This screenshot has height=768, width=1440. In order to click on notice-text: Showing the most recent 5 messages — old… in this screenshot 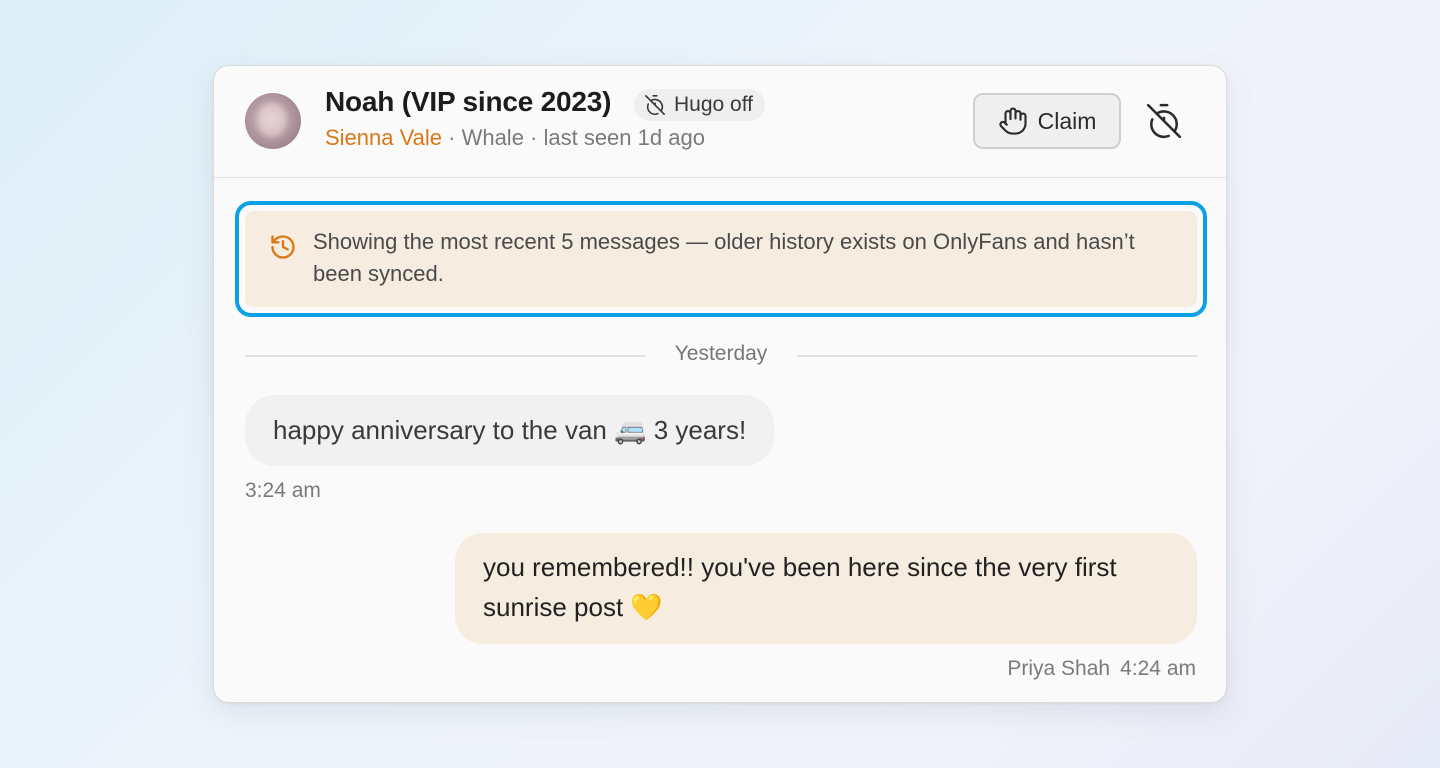, I will do `click(724, 257)`.